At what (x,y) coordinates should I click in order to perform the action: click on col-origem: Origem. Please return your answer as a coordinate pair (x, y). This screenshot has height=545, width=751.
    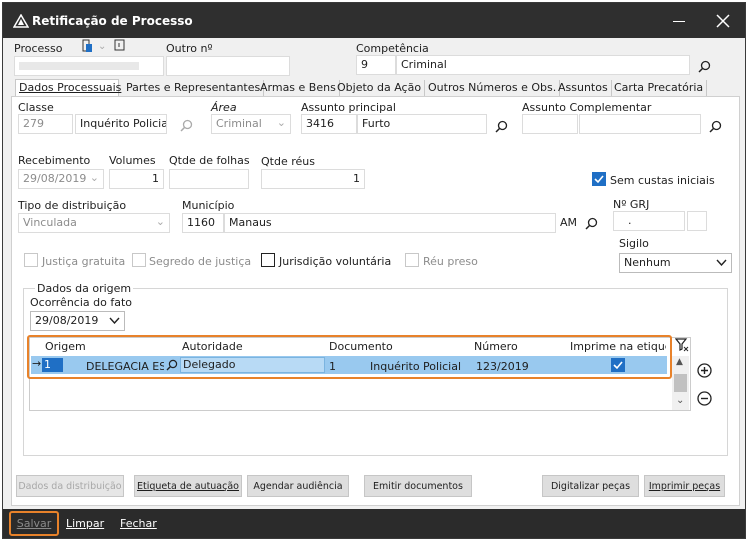
    Looking at the image, I should click on (65, 346).